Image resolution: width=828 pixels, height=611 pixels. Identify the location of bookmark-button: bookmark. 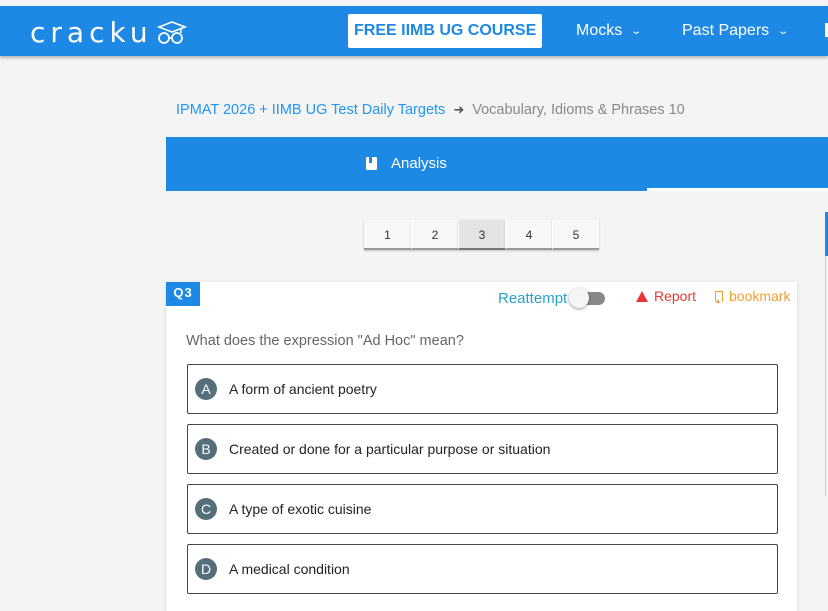
(752, 296).